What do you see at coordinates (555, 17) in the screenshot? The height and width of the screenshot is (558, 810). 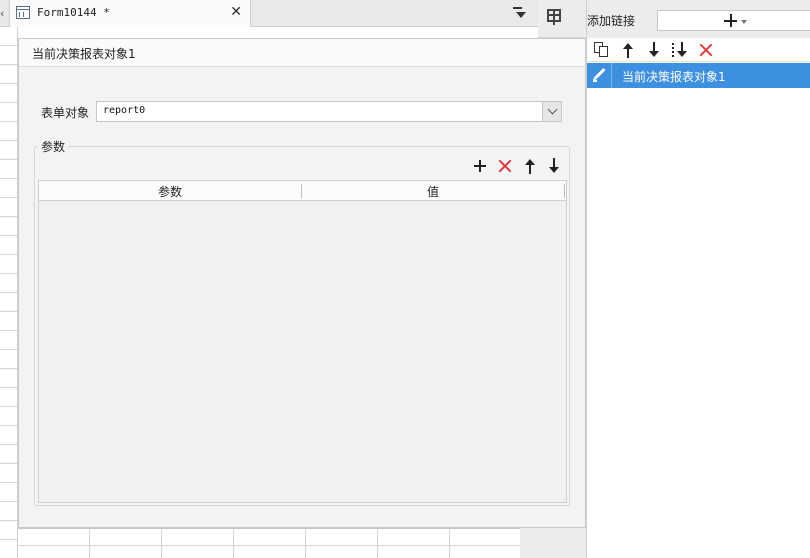 I see `widget-layout-icon` at bounding box center [555, 17].